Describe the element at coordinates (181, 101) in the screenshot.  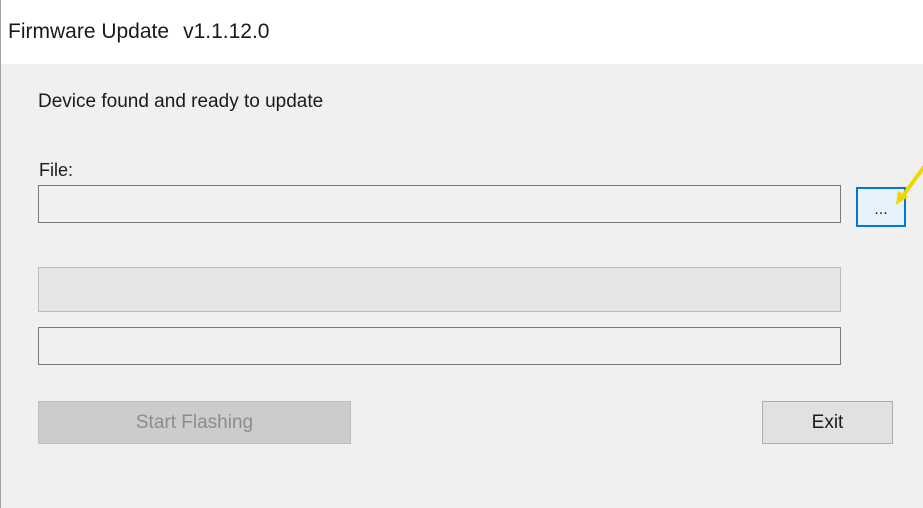
I see `status-message: Device found and ready to update` at that location.